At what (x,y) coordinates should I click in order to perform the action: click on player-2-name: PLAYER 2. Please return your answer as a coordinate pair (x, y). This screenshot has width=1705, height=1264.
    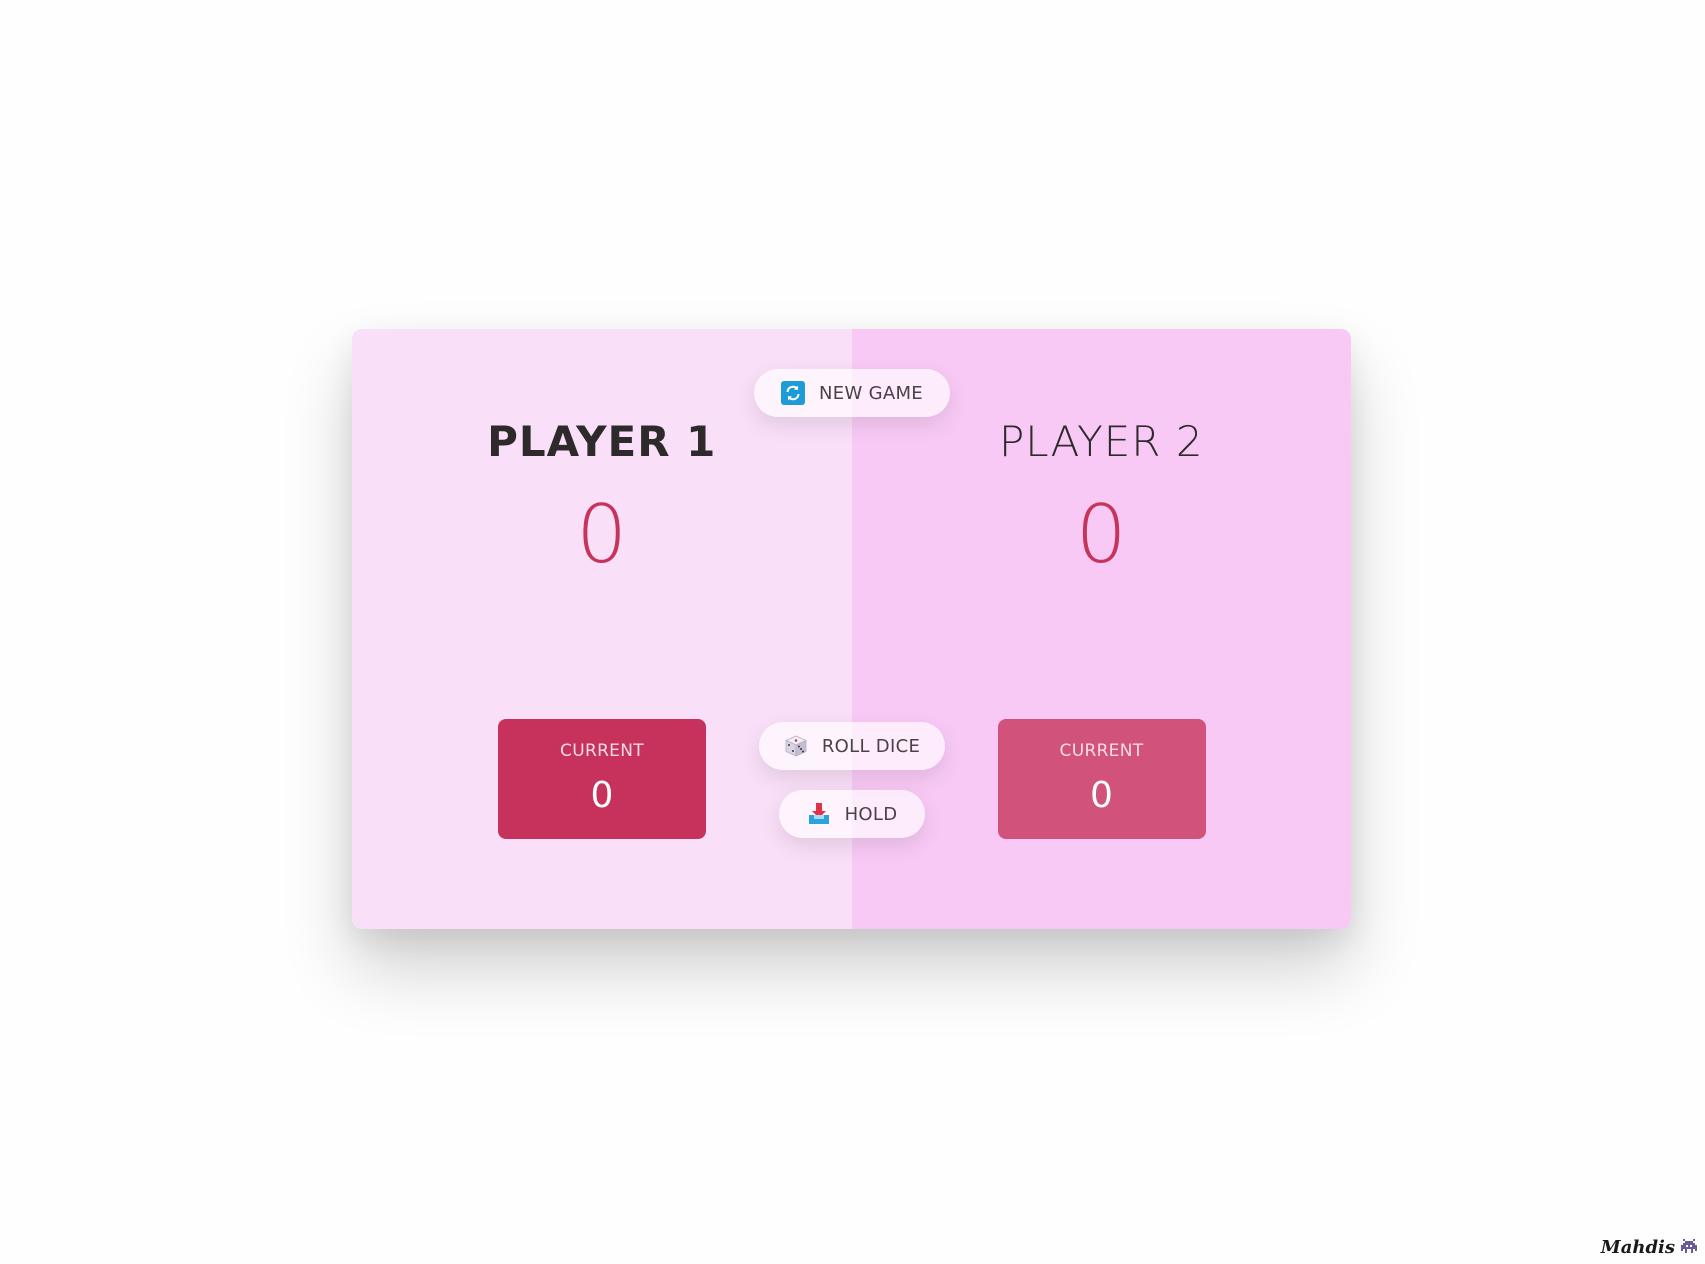
    Looking at the image, I should click on (1101, 441).